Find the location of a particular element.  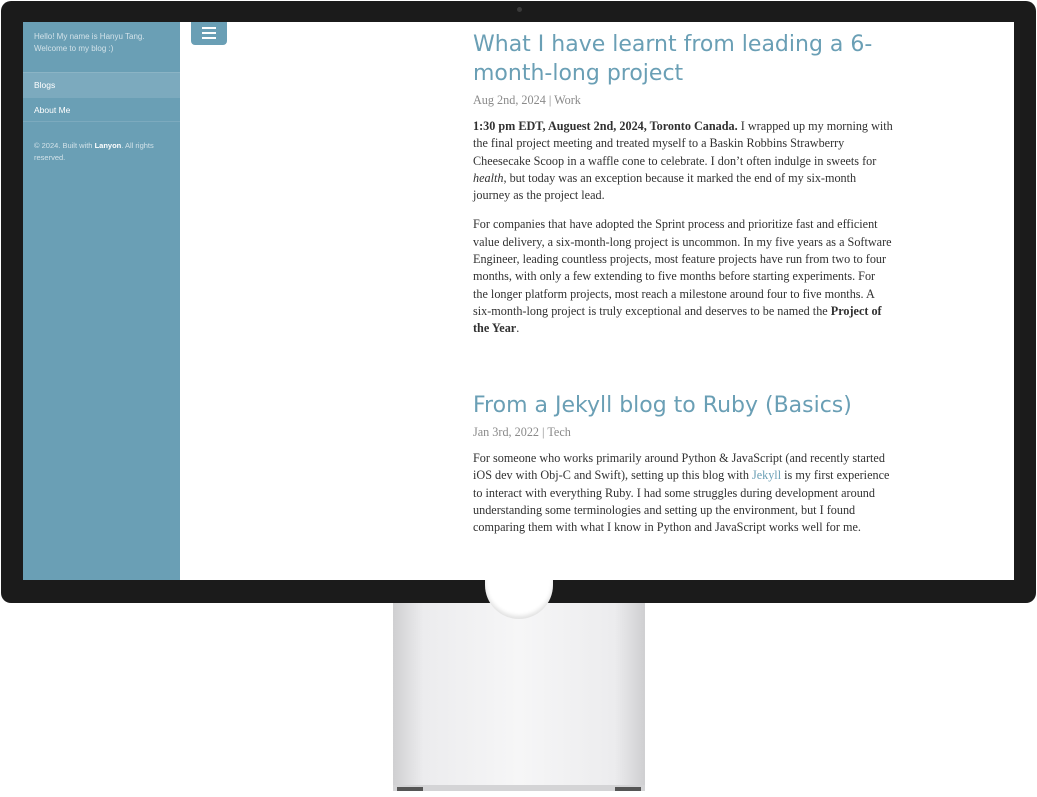

footer-text: © 2024. Built with is located at coordinates (64, 145).